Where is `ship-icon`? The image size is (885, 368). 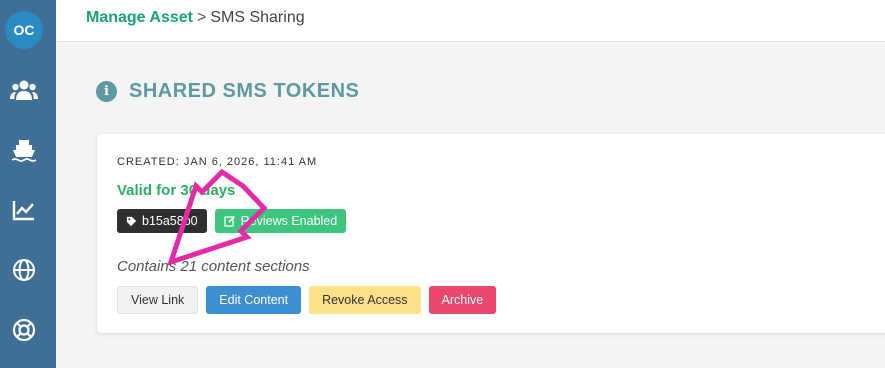
ship-icon is located at coordinates (24, 150).